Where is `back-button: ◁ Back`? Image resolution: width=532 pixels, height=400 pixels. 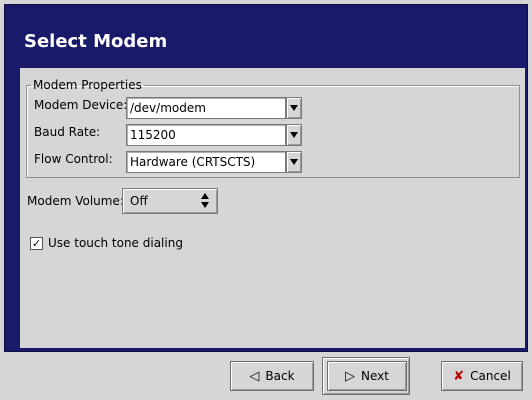 back-button: ◁ Back is located at coordinates (272, 376).